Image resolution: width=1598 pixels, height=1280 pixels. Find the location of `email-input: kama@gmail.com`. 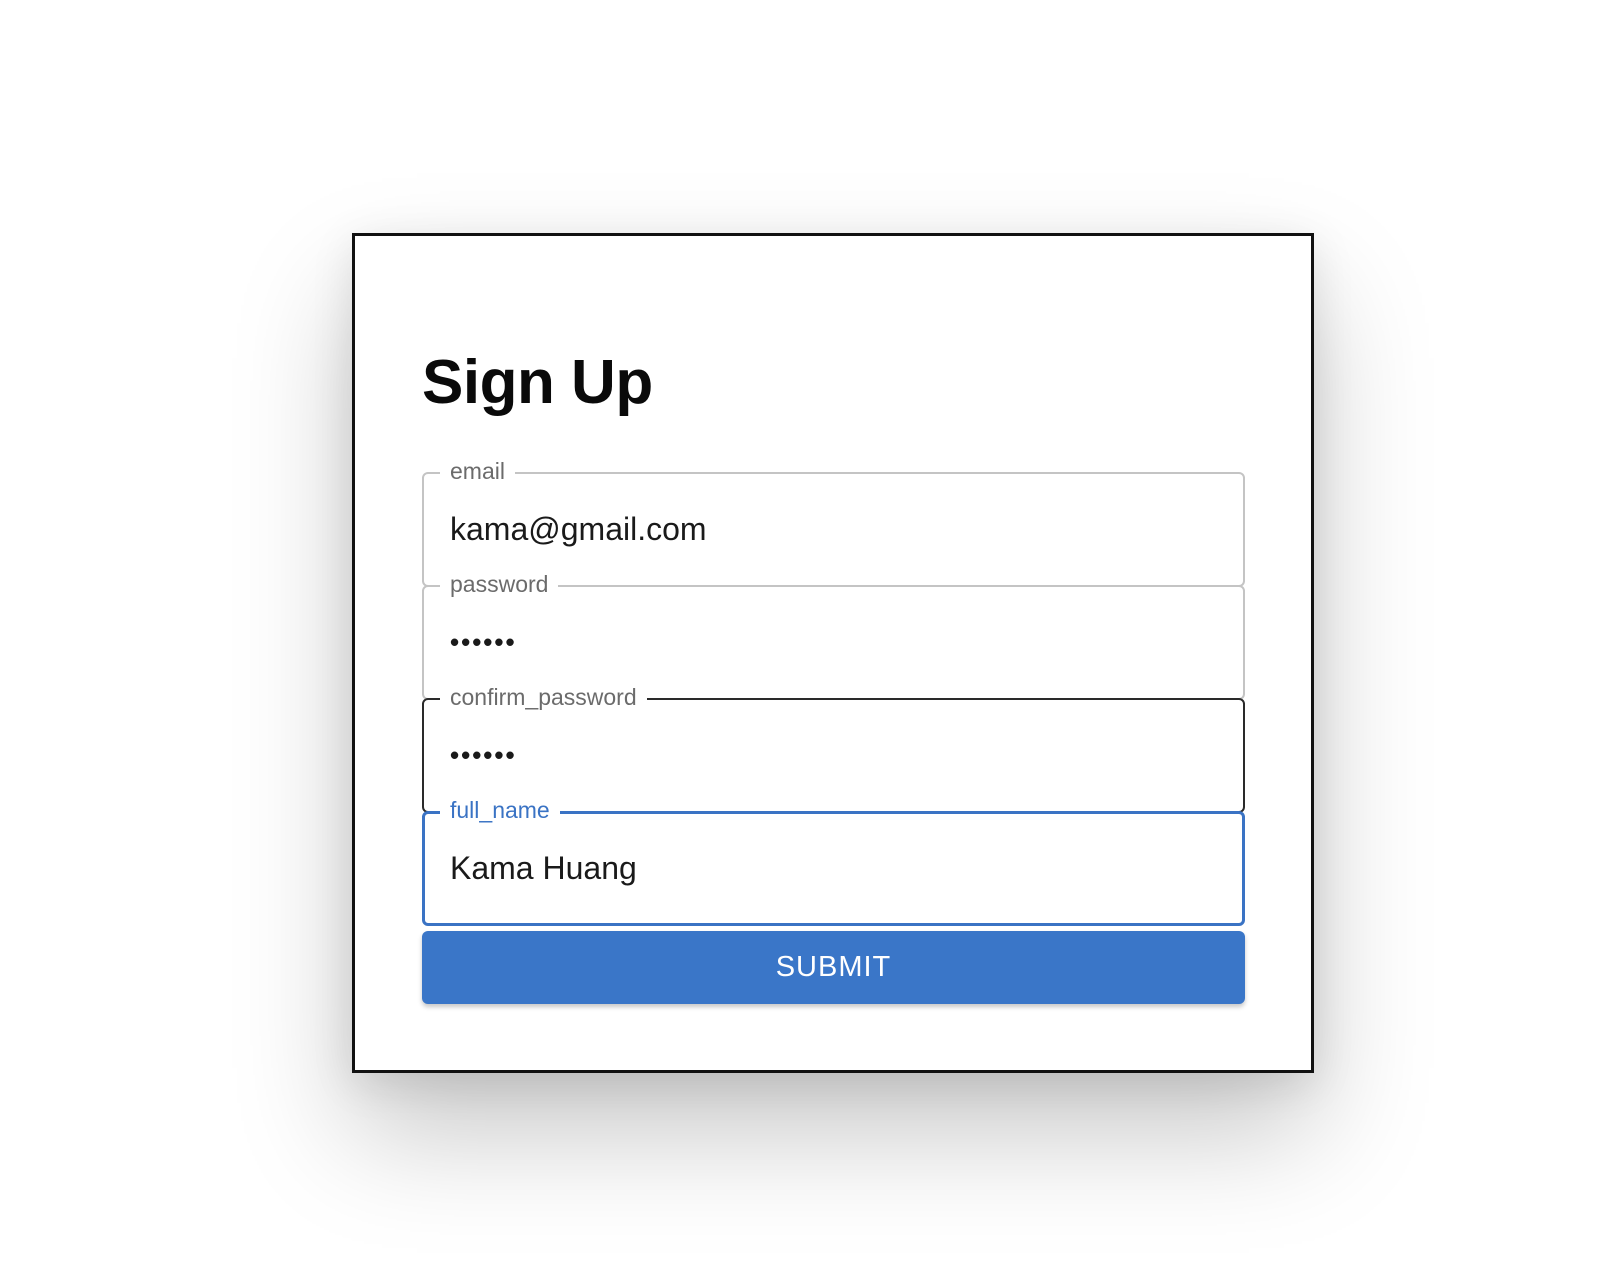

email-input: kama@gmail.com is located at coordinates (837, 529).